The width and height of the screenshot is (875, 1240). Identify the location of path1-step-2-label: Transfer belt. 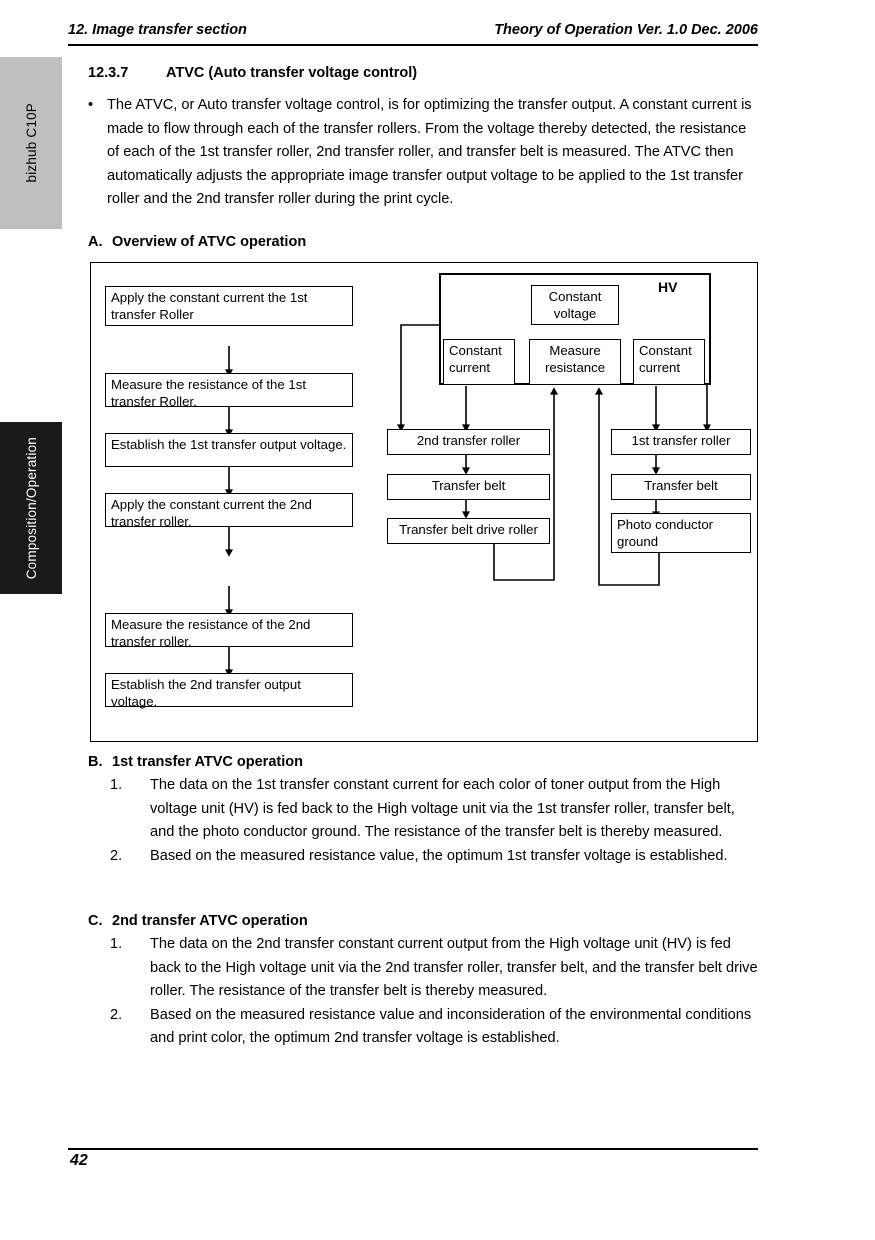
(681, 485).